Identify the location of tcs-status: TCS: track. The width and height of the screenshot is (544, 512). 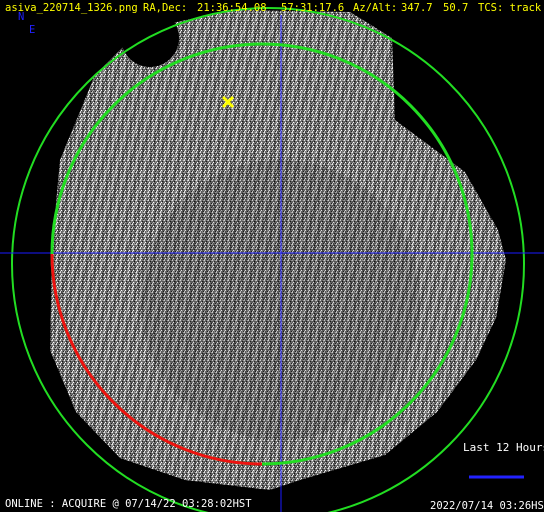
(510, 8).